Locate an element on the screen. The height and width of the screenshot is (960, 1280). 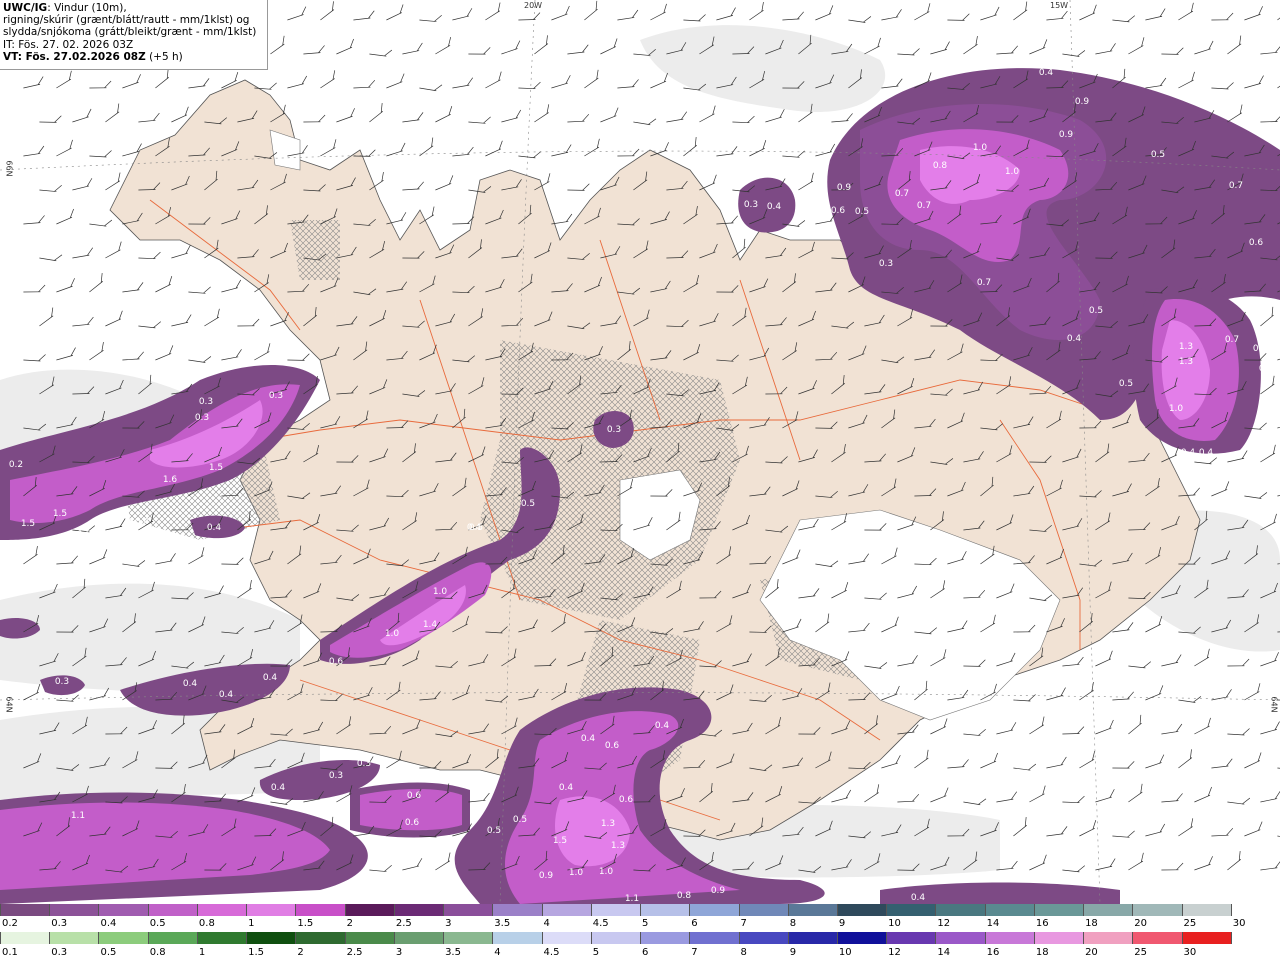
valid-time: VT: Fös. 27.02.2026 08Z is located at coordinates (74, 56).